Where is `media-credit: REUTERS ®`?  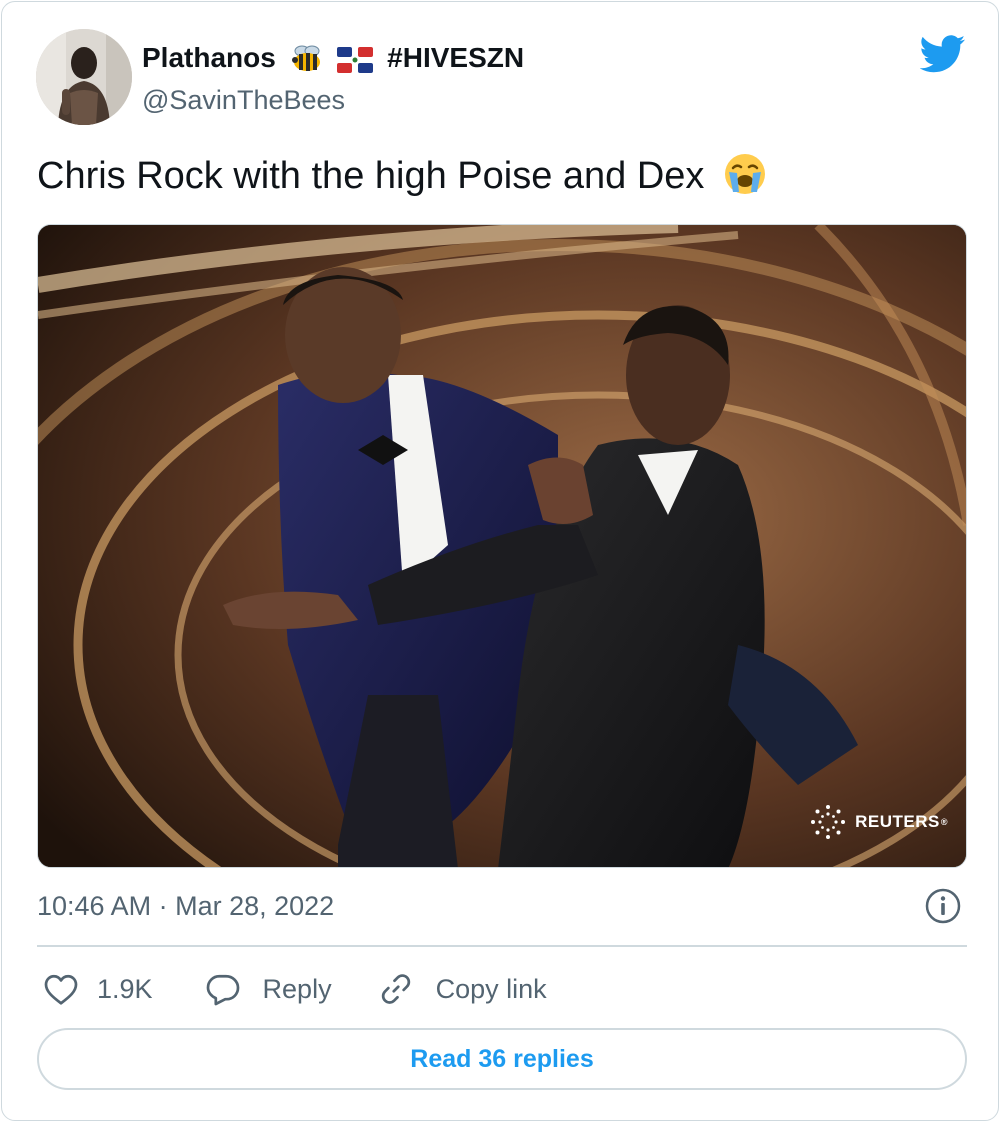
media-credit: REUTERS ® is located at coordinates (878, 822).